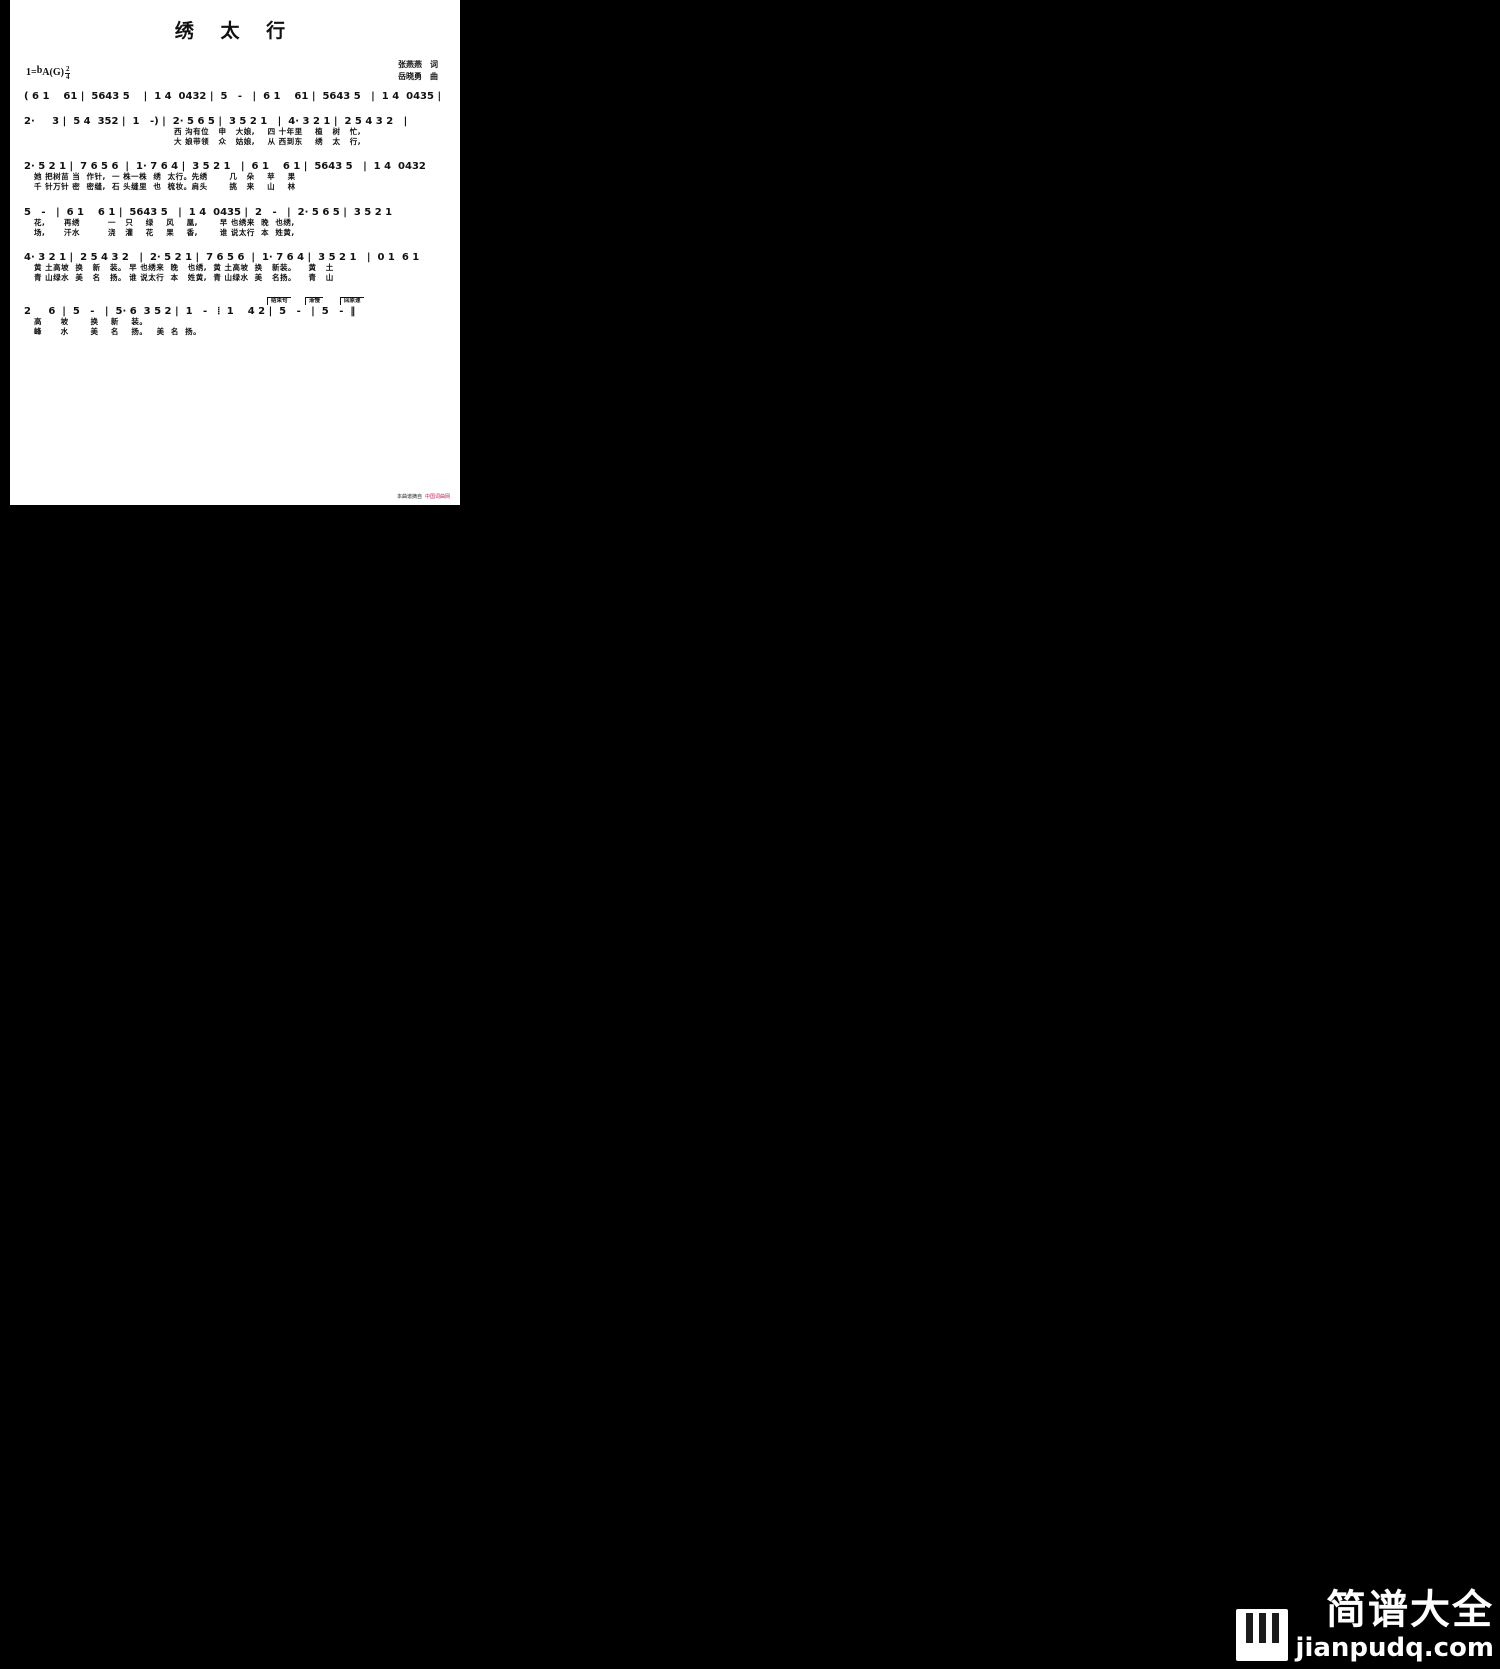 The height and width of the screenshot is (1669, 1500). What do you see at coordinates (434, 76) in the screenshot?
I see `composer-role: 曲` at bounding box center [434, 76].